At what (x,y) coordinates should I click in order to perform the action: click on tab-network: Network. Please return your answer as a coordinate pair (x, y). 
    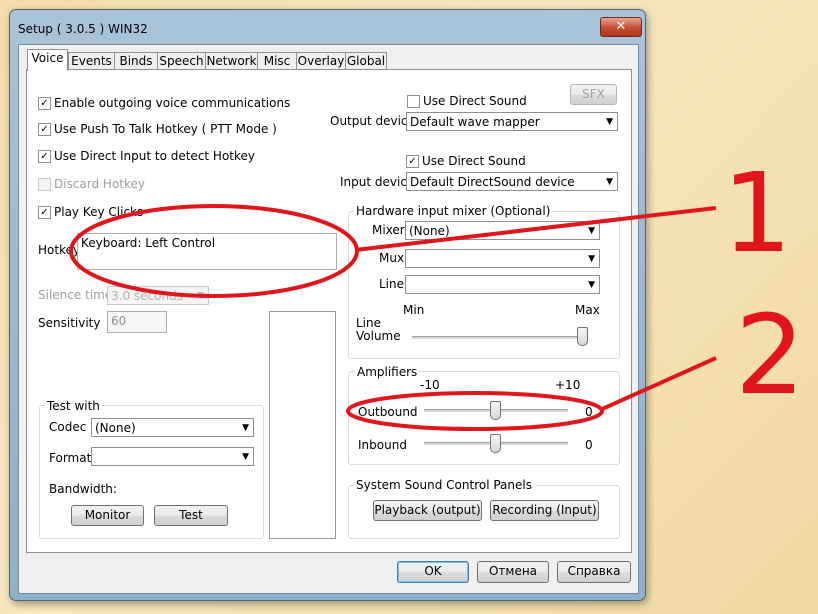
    Looking at the image, I should click on (231, 61).